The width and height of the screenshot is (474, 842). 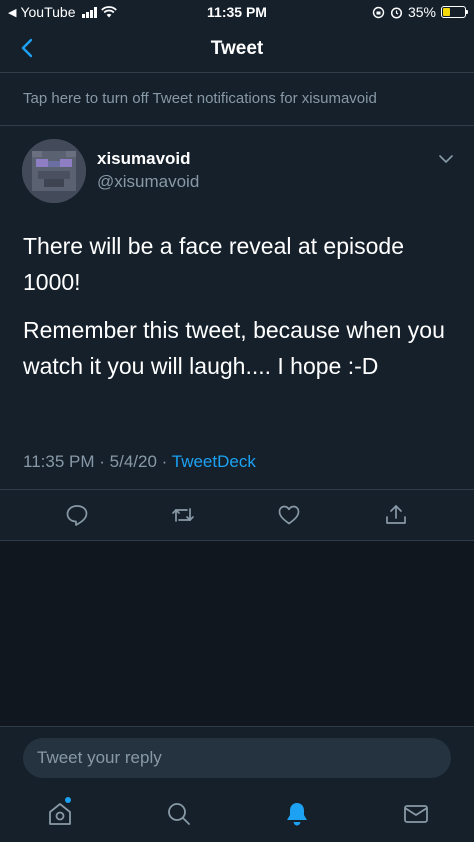 I want to click on new-tweets-dot, so click(x=68, y=800).